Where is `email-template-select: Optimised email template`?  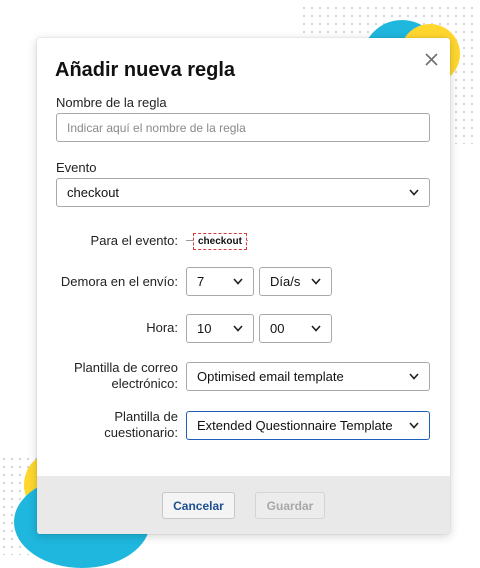
email-template-select: Optimised email template is located at coordinates (308, 376).